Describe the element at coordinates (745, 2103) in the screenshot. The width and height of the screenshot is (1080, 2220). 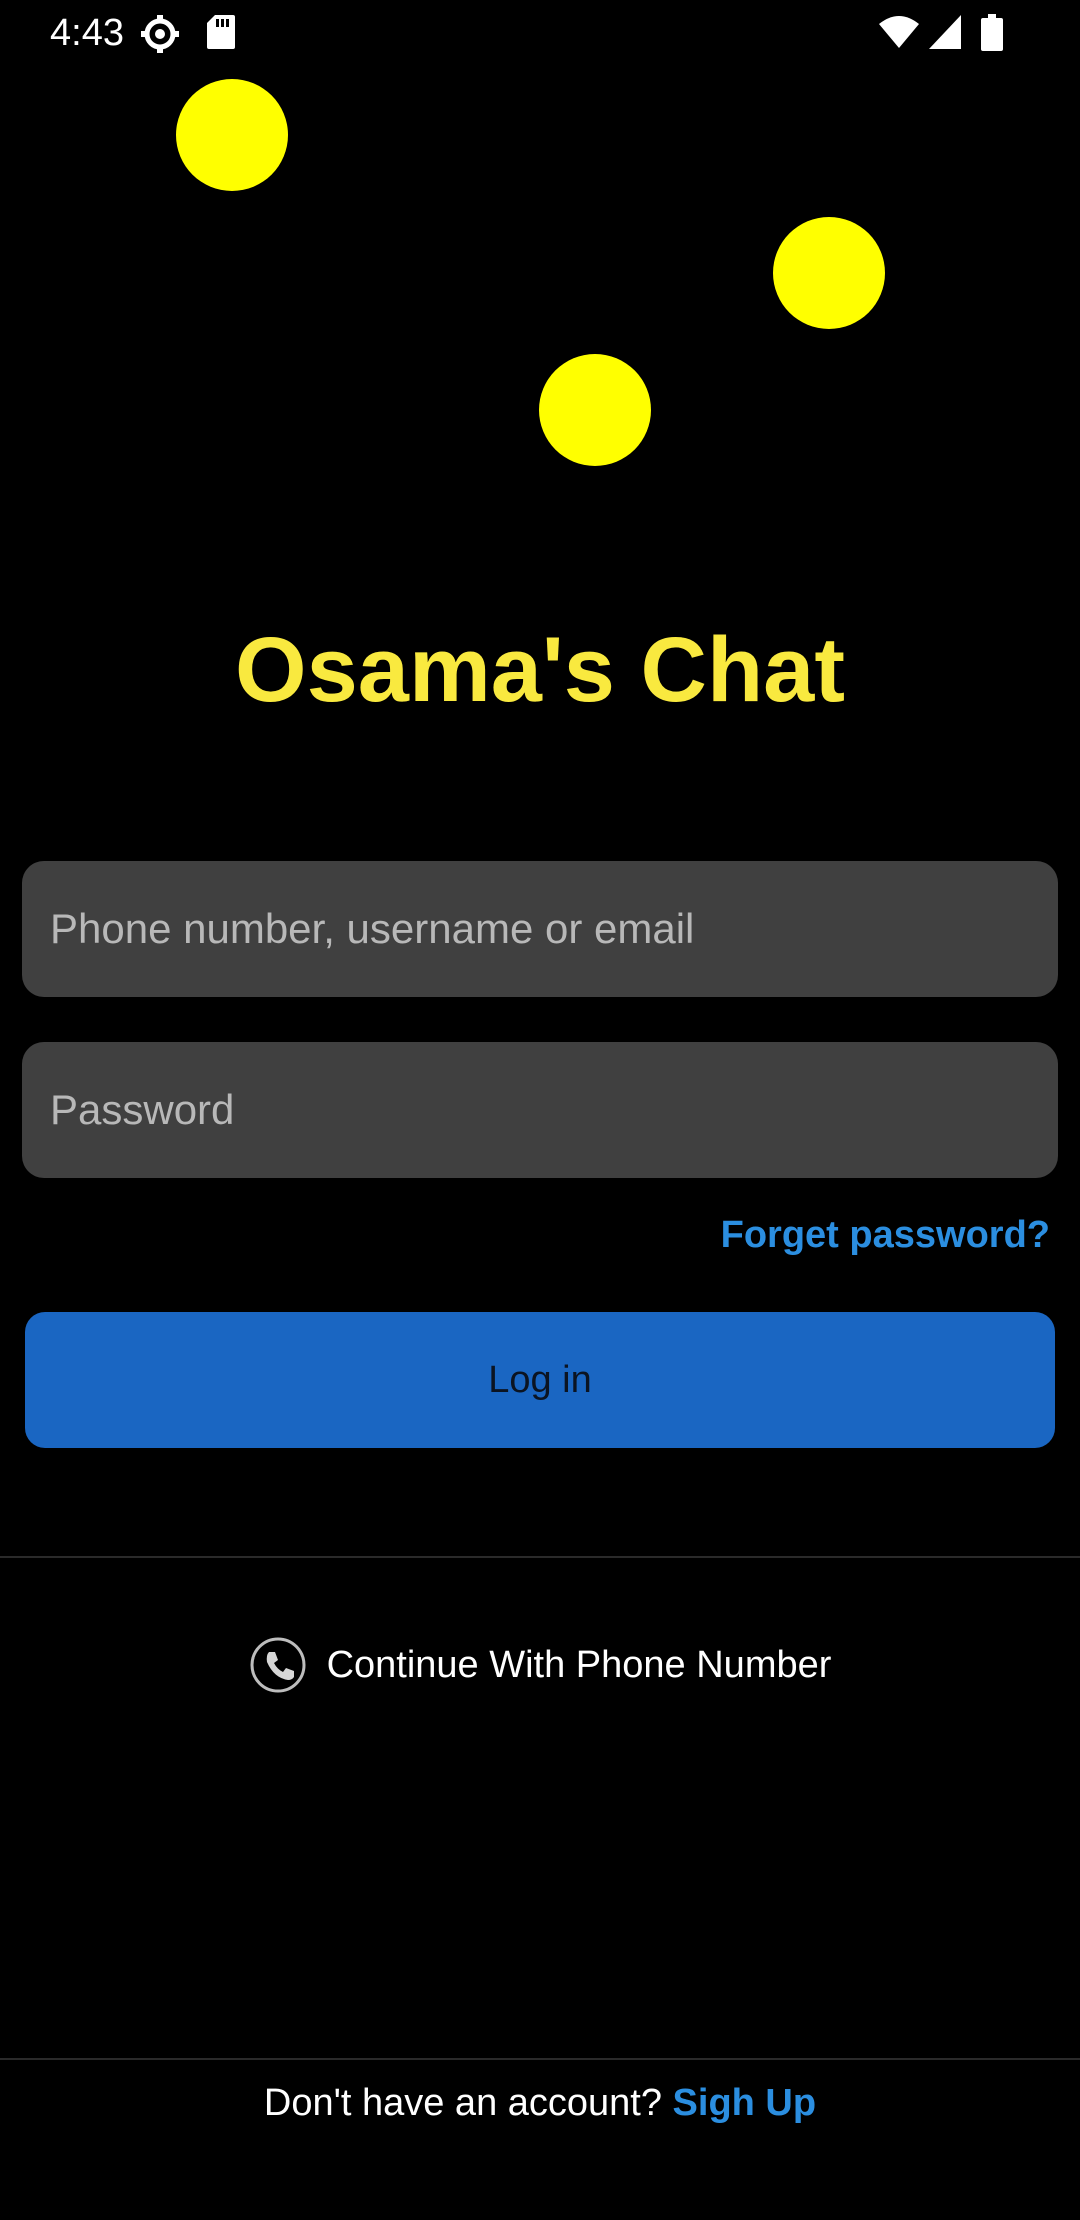
I see `signup-link: Sigh Up` at that location.